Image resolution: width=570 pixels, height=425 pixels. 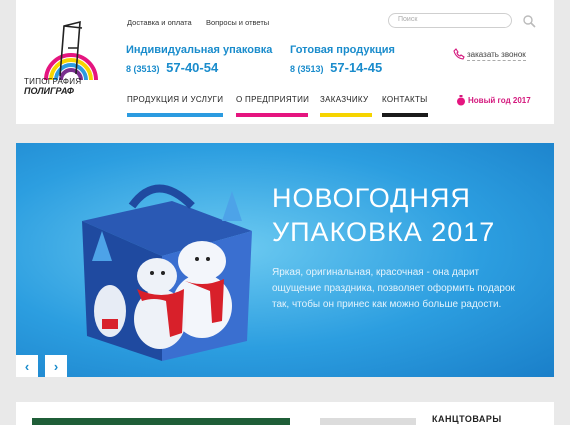 I want to click on ready-products-title: Готовая продукция, so click(x=342, y=50).